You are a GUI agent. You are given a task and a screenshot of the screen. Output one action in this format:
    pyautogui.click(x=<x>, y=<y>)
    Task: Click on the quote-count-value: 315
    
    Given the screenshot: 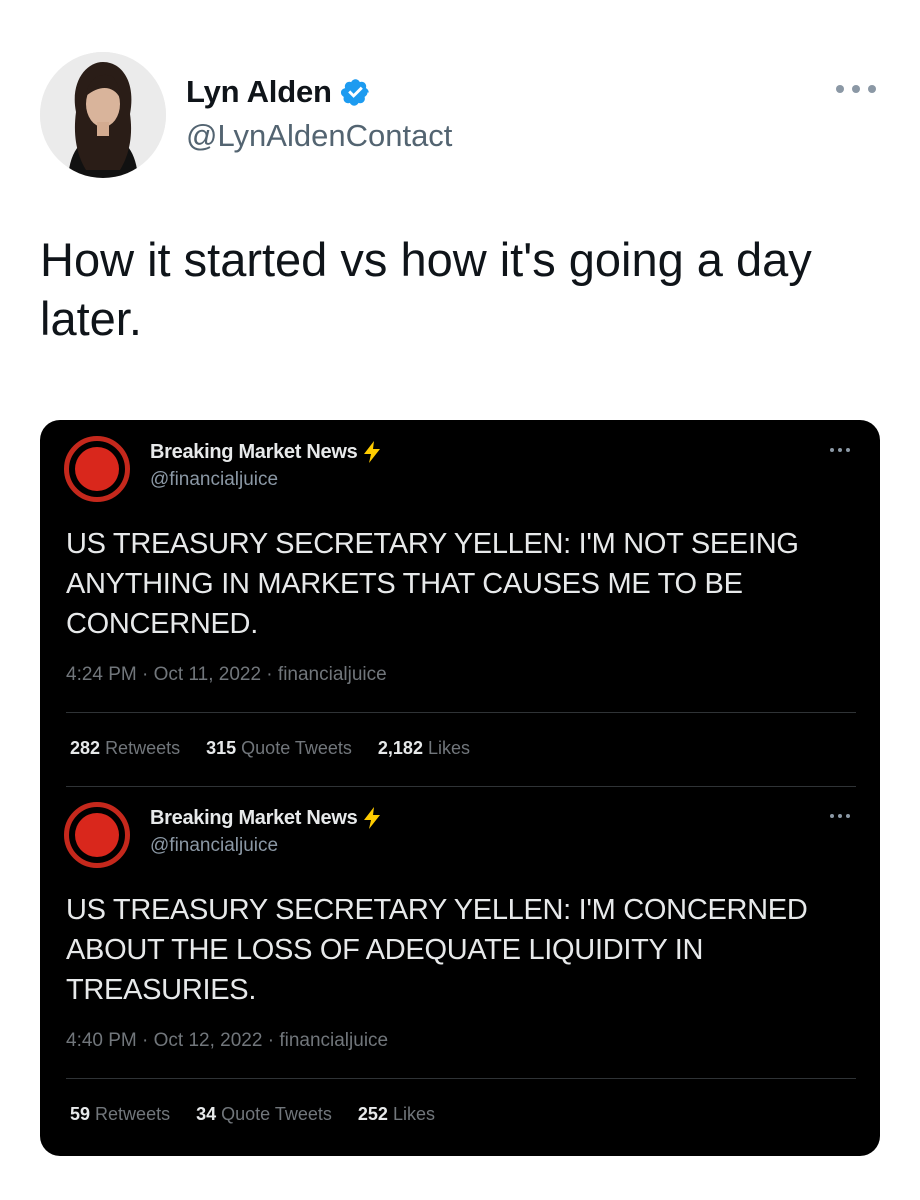 What is the action you would take?
    pyautogui.click(x=221, y=748)
    